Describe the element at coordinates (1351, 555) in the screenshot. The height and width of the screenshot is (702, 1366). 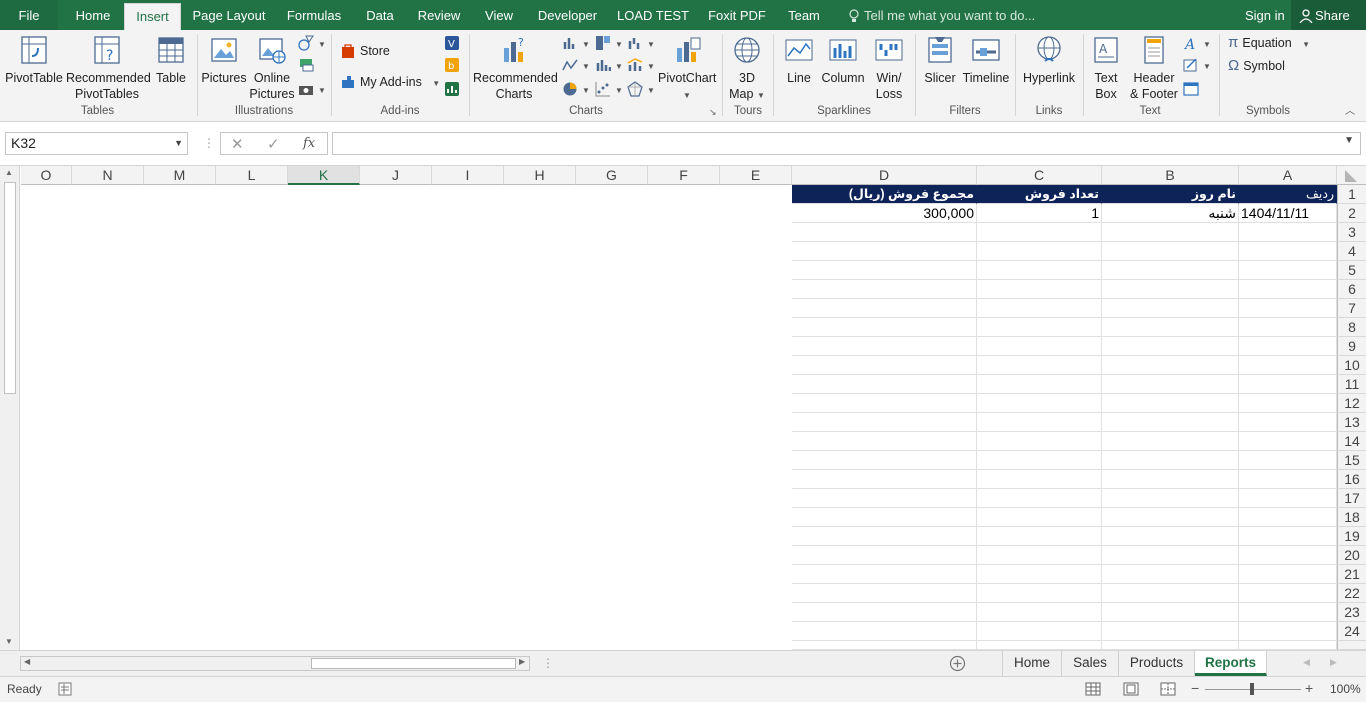
I see `row-header: 20` at that location.